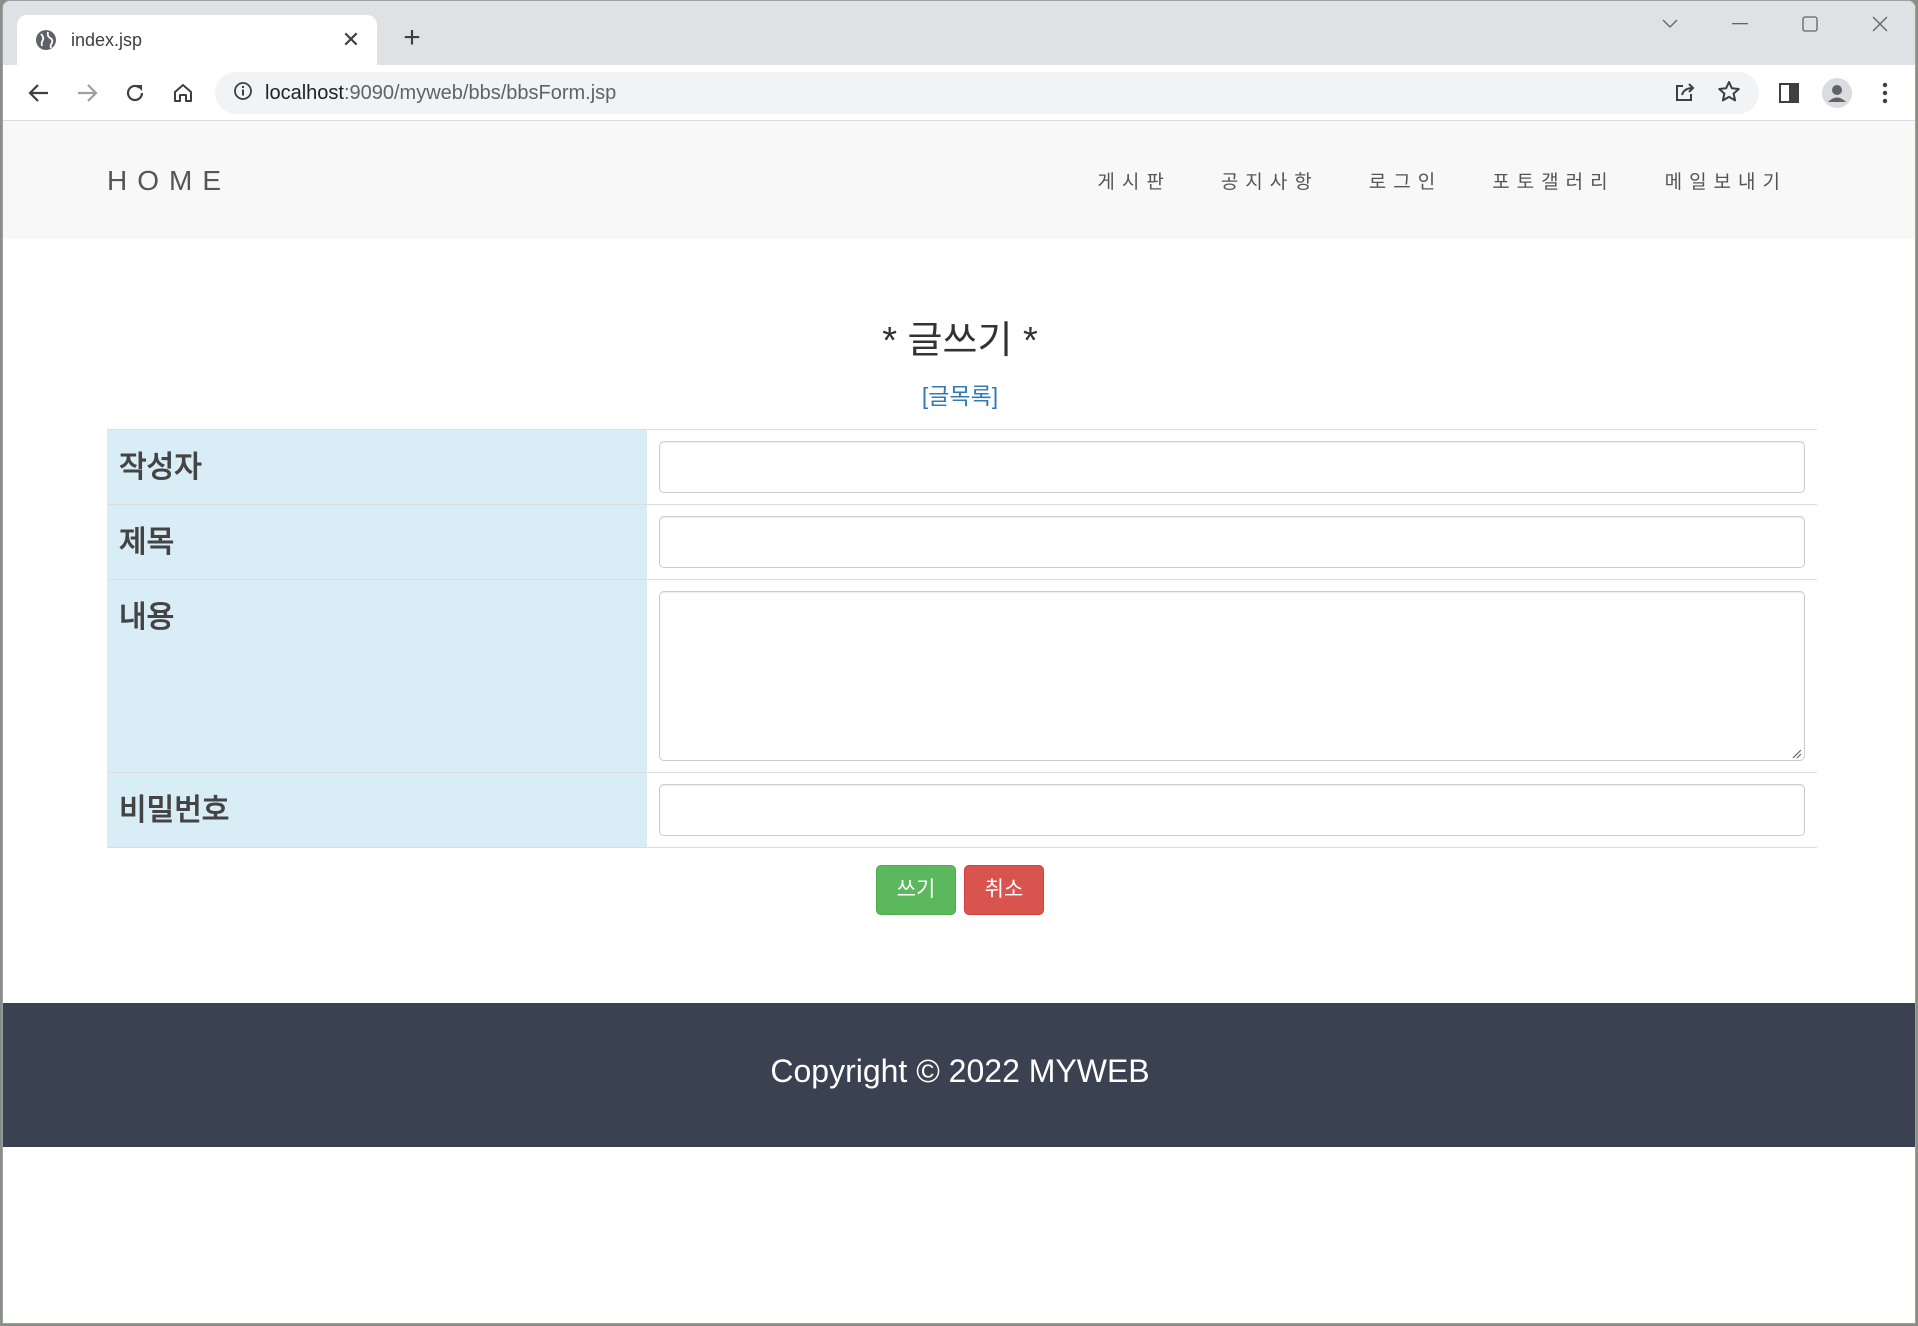  I want to click on table-row: 비밀번호, so click(962, 810).